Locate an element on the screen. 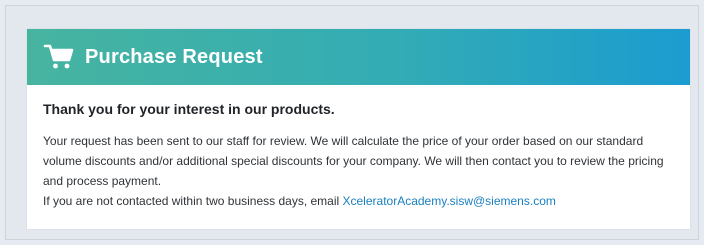 Image resolution: width=704 pixels, height=245 pixels. contact-email-link: XceleratorAcademy.sisw@siemens.com is located at coordinates (449, 201).